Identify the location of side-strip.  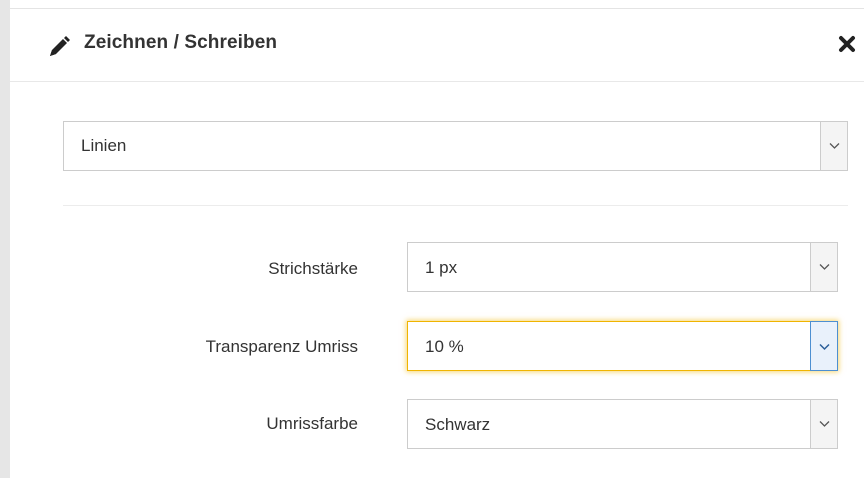
(5, 239).